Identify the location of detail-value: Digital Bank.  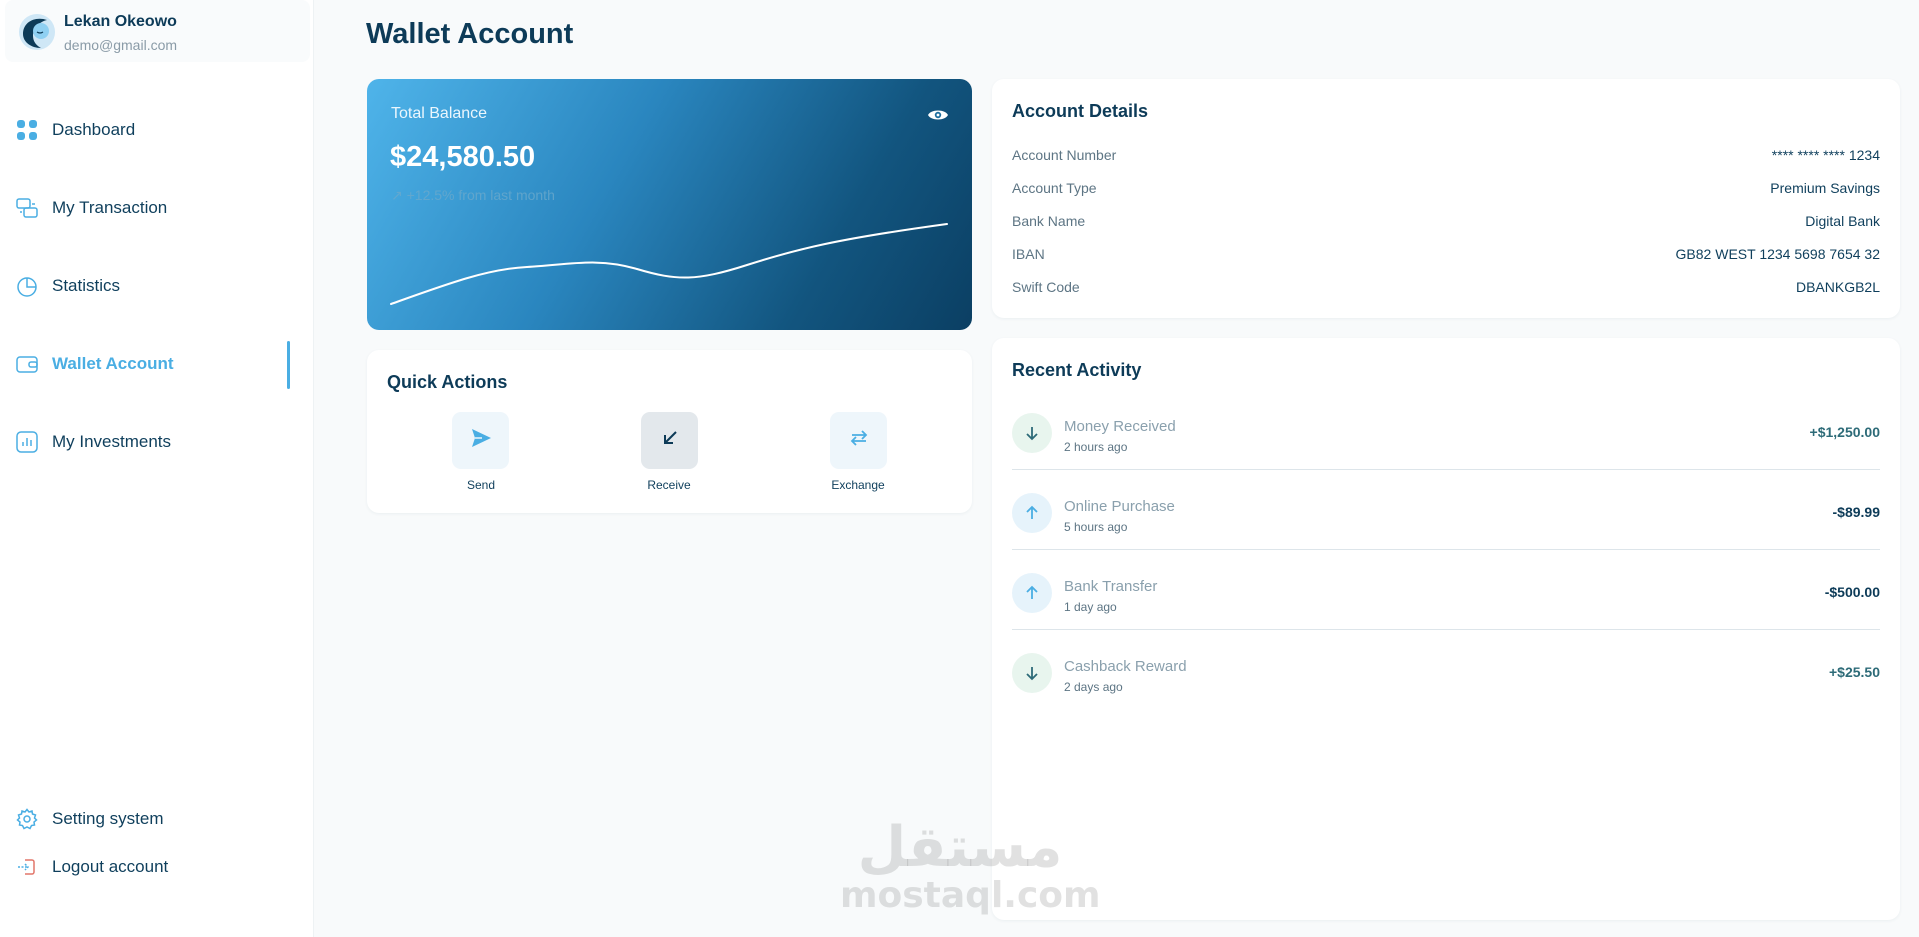
(1842, 221).